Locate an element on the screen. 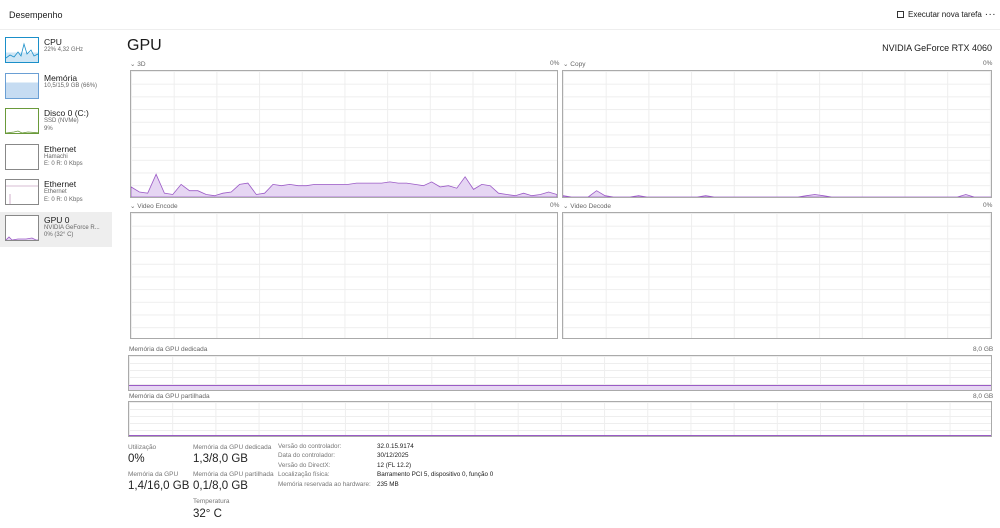 The height and width of the screenshot is (528, 1000). graph-label-copy: ⌄ Copy is located at coordinates (574, 64).